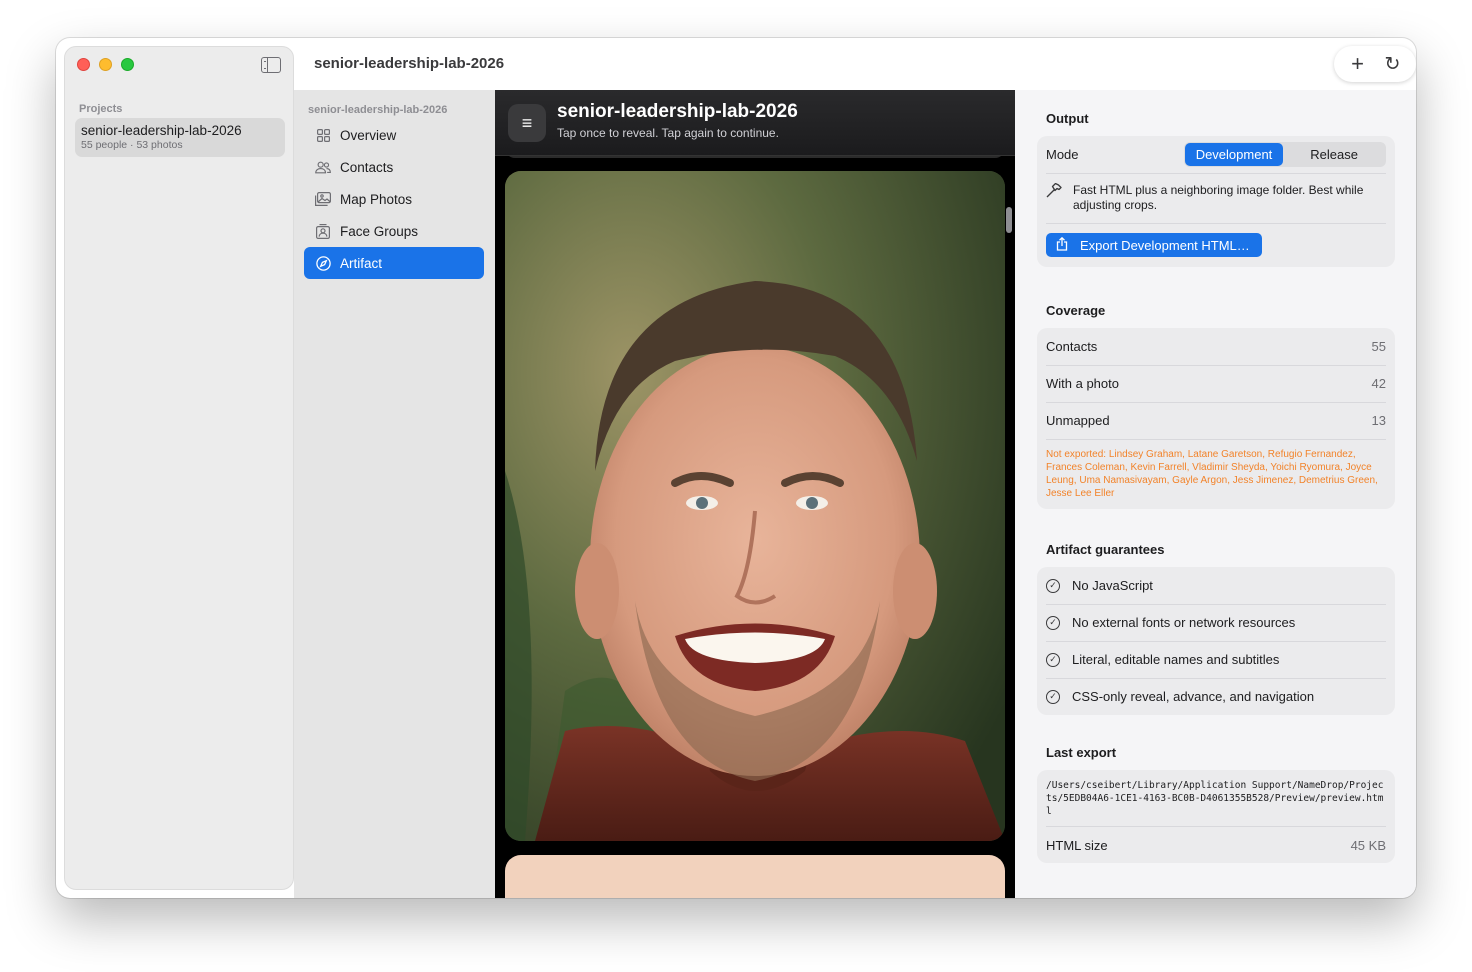  Describe the element at coordinates (1368, 845) in the screenshot. I see `html-size-value: 45 KB` at that location.